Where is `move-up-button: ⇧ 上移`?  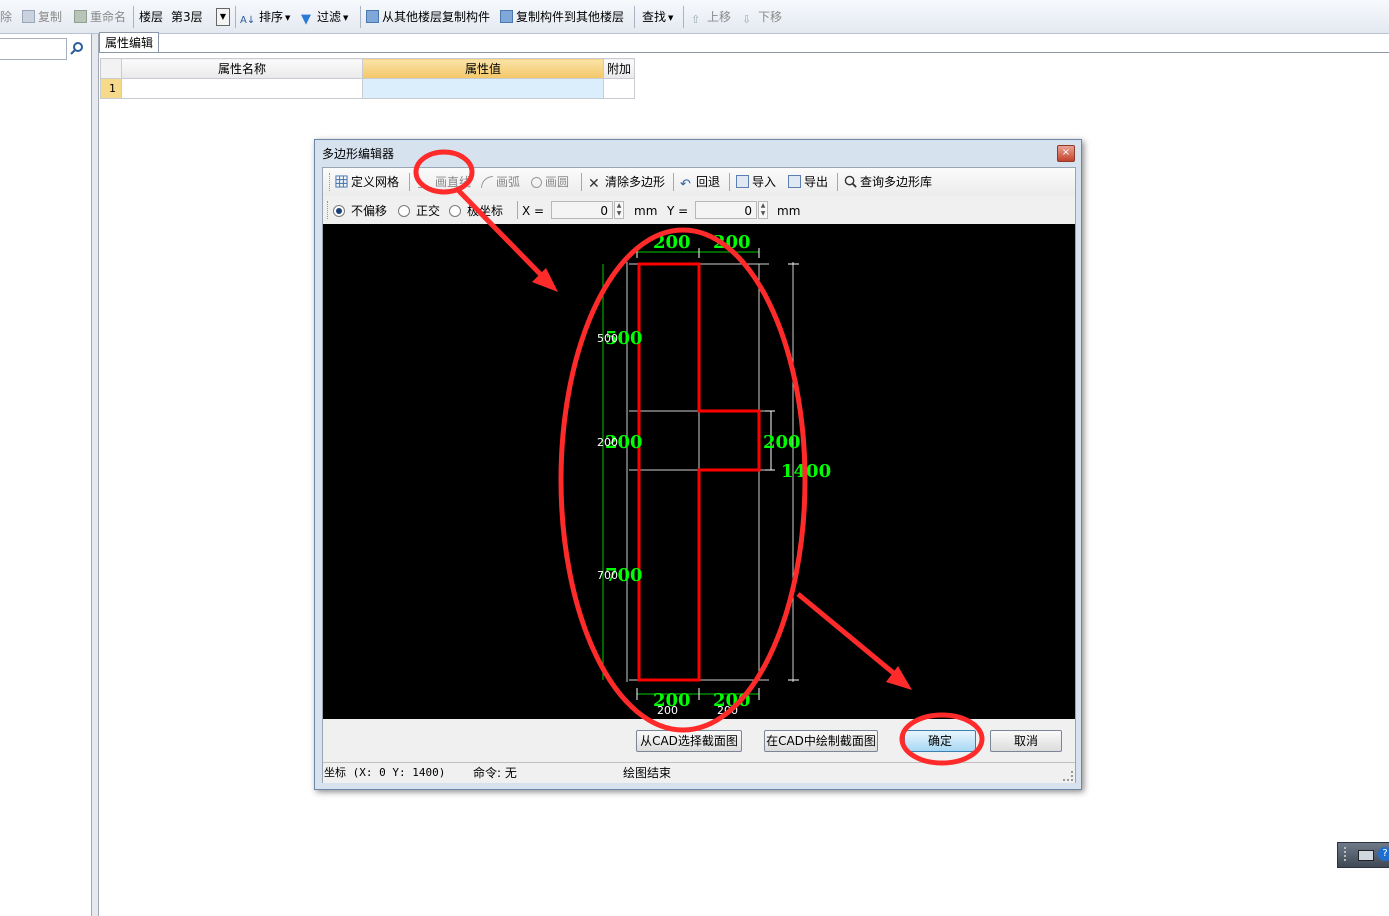 move-up-button: ⇧ 上移 is located at coordinates (711, 17).